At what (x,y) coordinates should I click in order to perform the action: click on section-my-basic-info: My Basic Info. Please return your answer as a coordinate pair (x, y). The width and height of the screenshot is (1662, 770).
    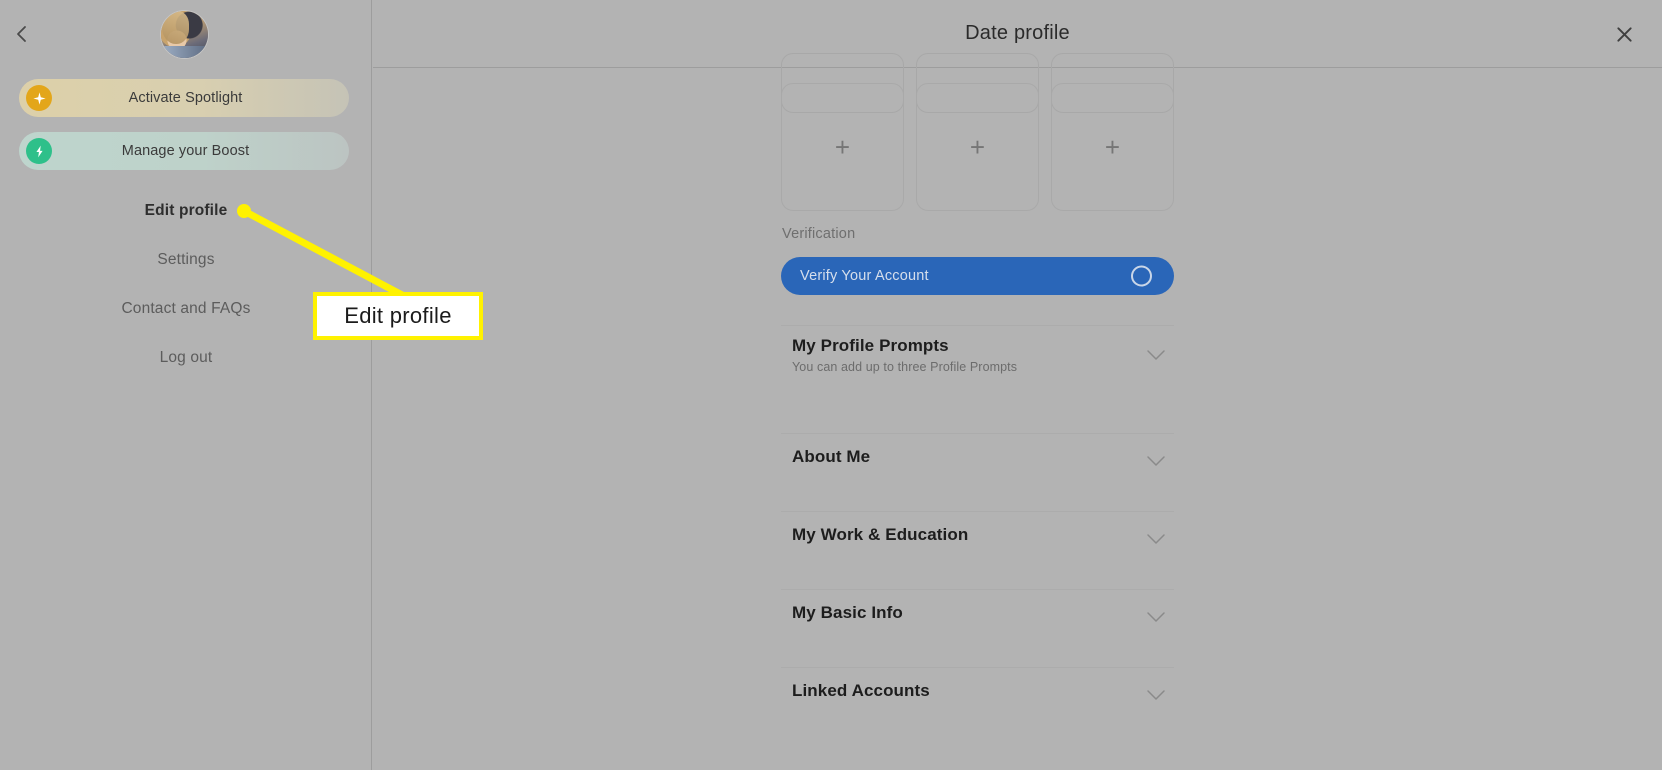
    Looking at the image, I should click on (977, 616).